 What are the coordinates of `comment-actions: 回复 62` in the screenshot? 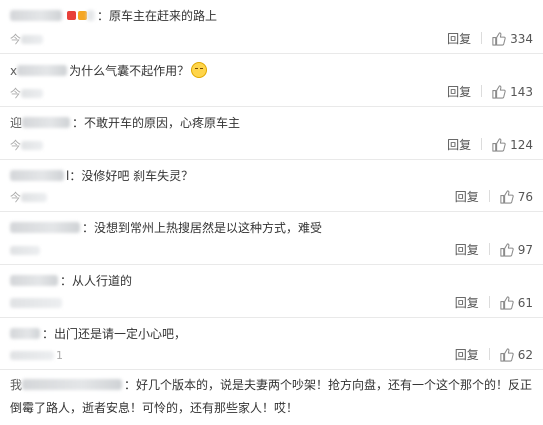 It's located at (494, 356).